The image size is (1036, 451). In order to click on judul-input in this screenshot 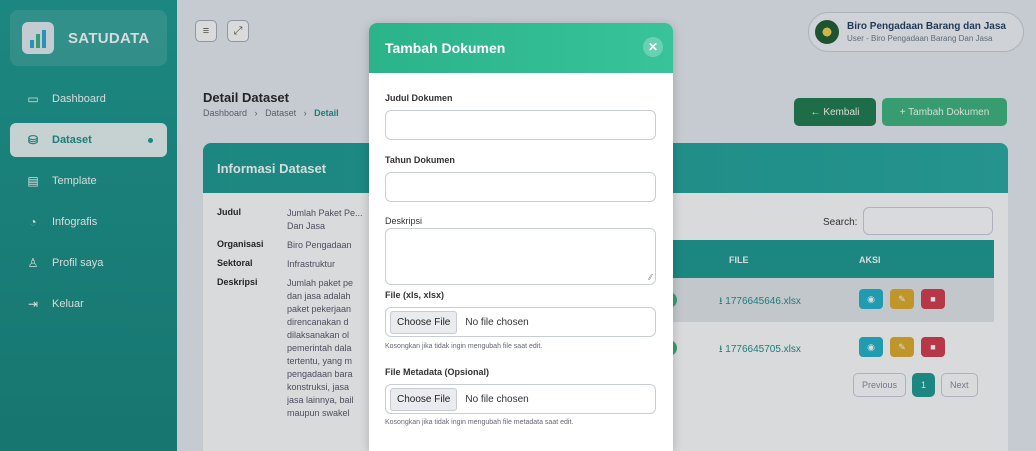, I will do `click(520, 125)`.